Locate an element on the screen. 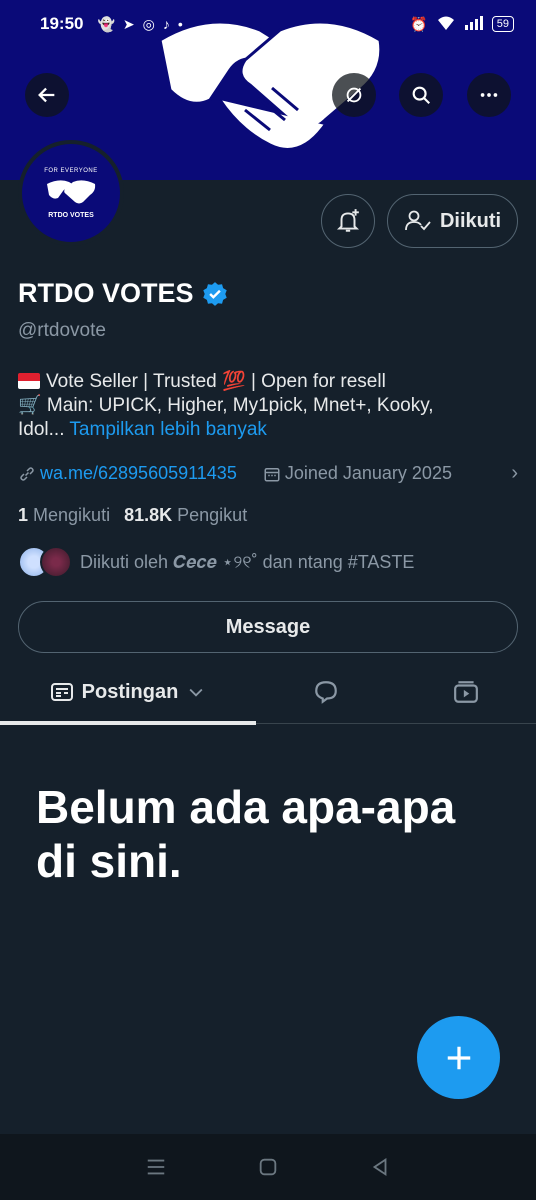  following-stat: 1 Mengikuti is located at coordinates (64, 515).